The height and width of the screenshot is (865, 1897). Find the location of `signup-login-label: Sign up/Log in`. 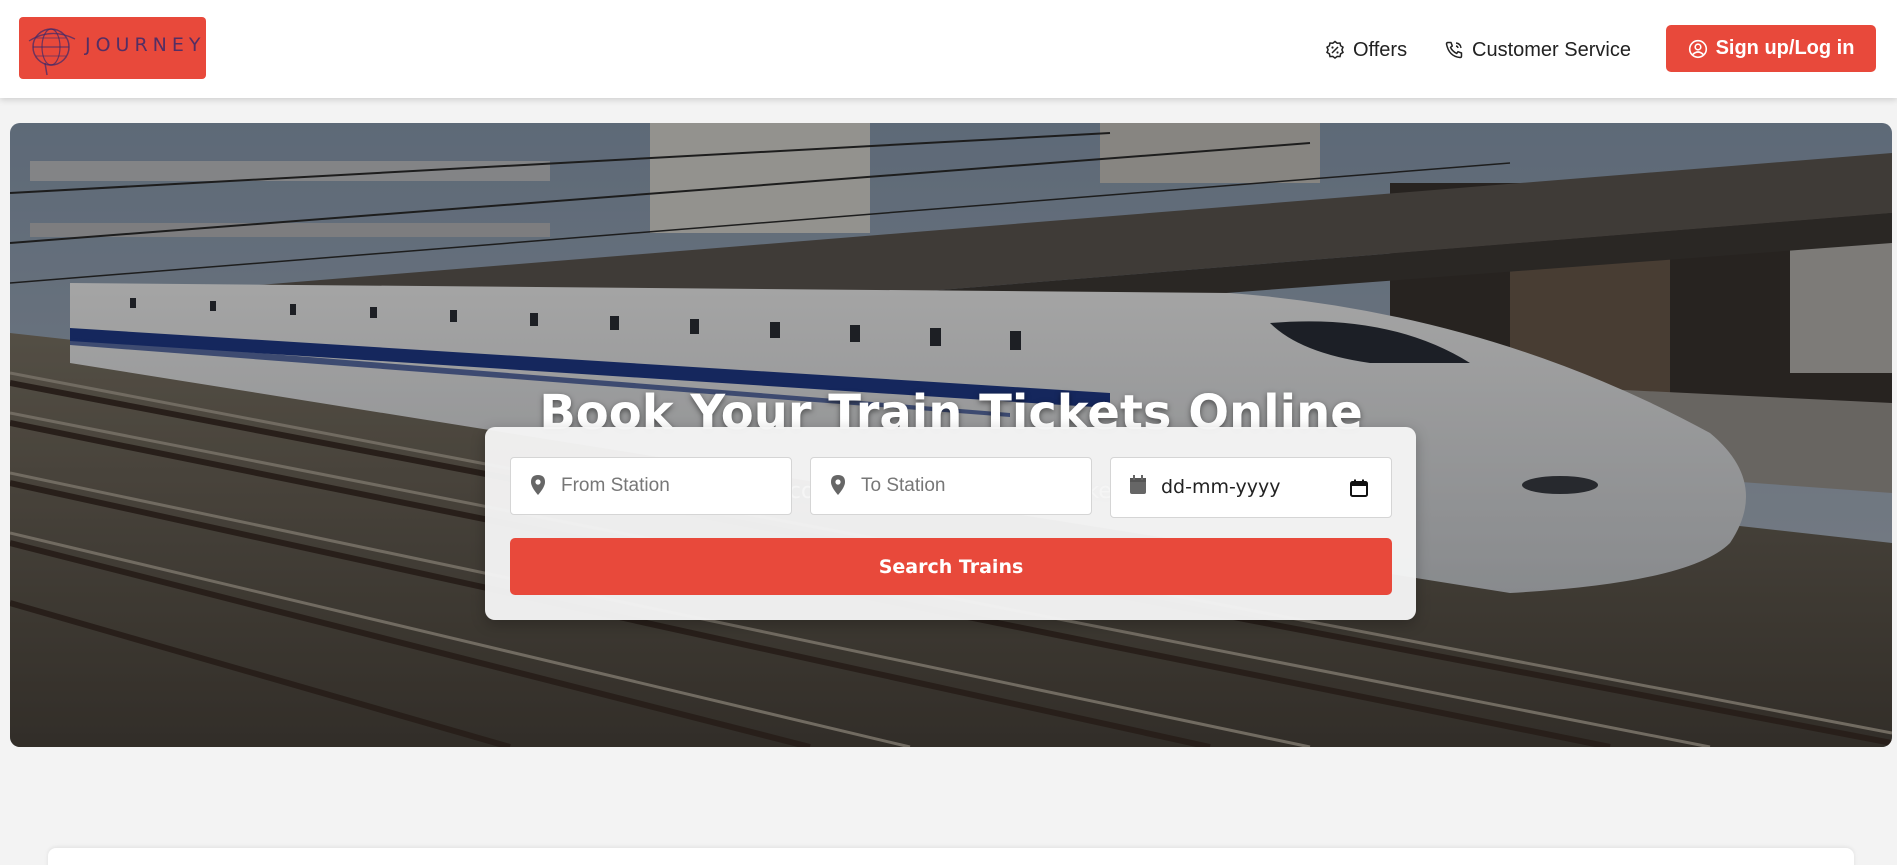

signup-login-label: Sign up/Log in is located at coordinates (1785, 48).